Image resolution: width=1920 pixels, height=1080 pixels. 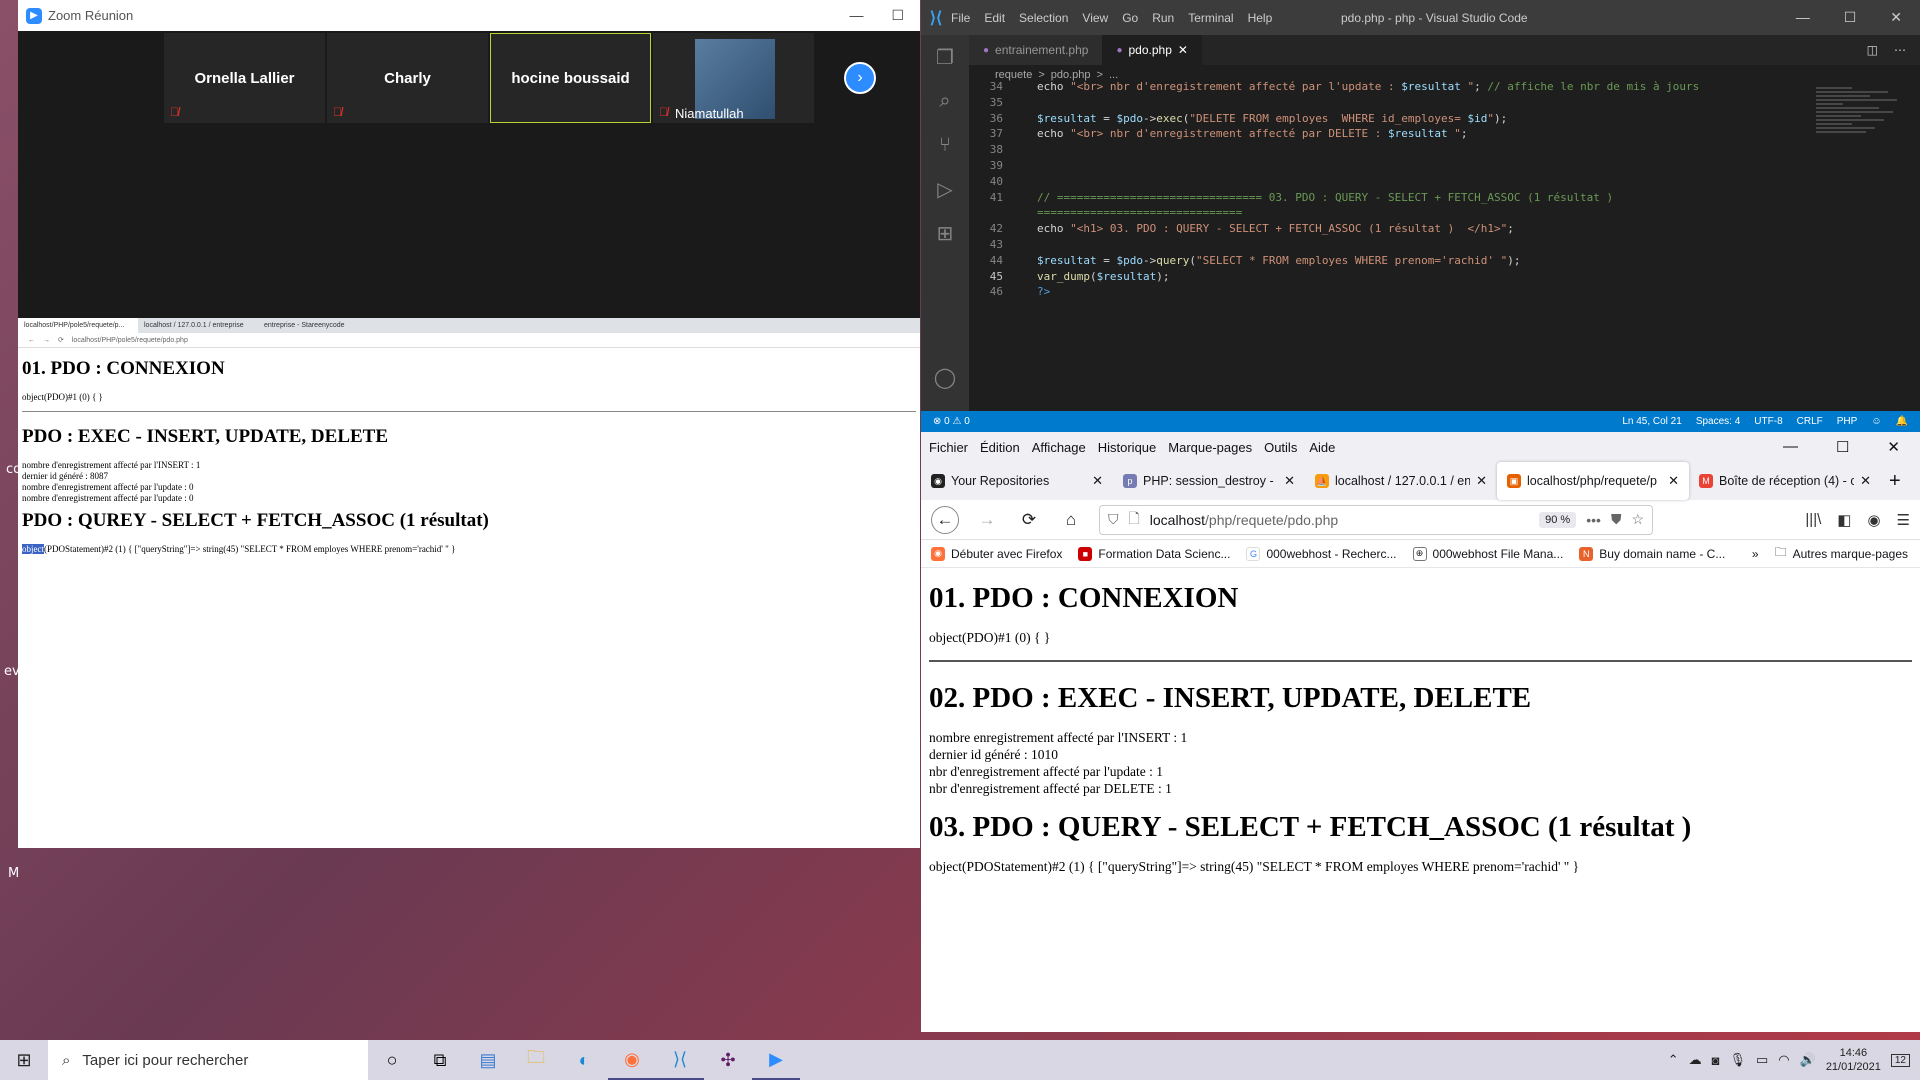 What do you see at coordinates (632, 1060) in the screenshot?
I see `firefox-icon: ◉` at bounding box center [632, 1060].